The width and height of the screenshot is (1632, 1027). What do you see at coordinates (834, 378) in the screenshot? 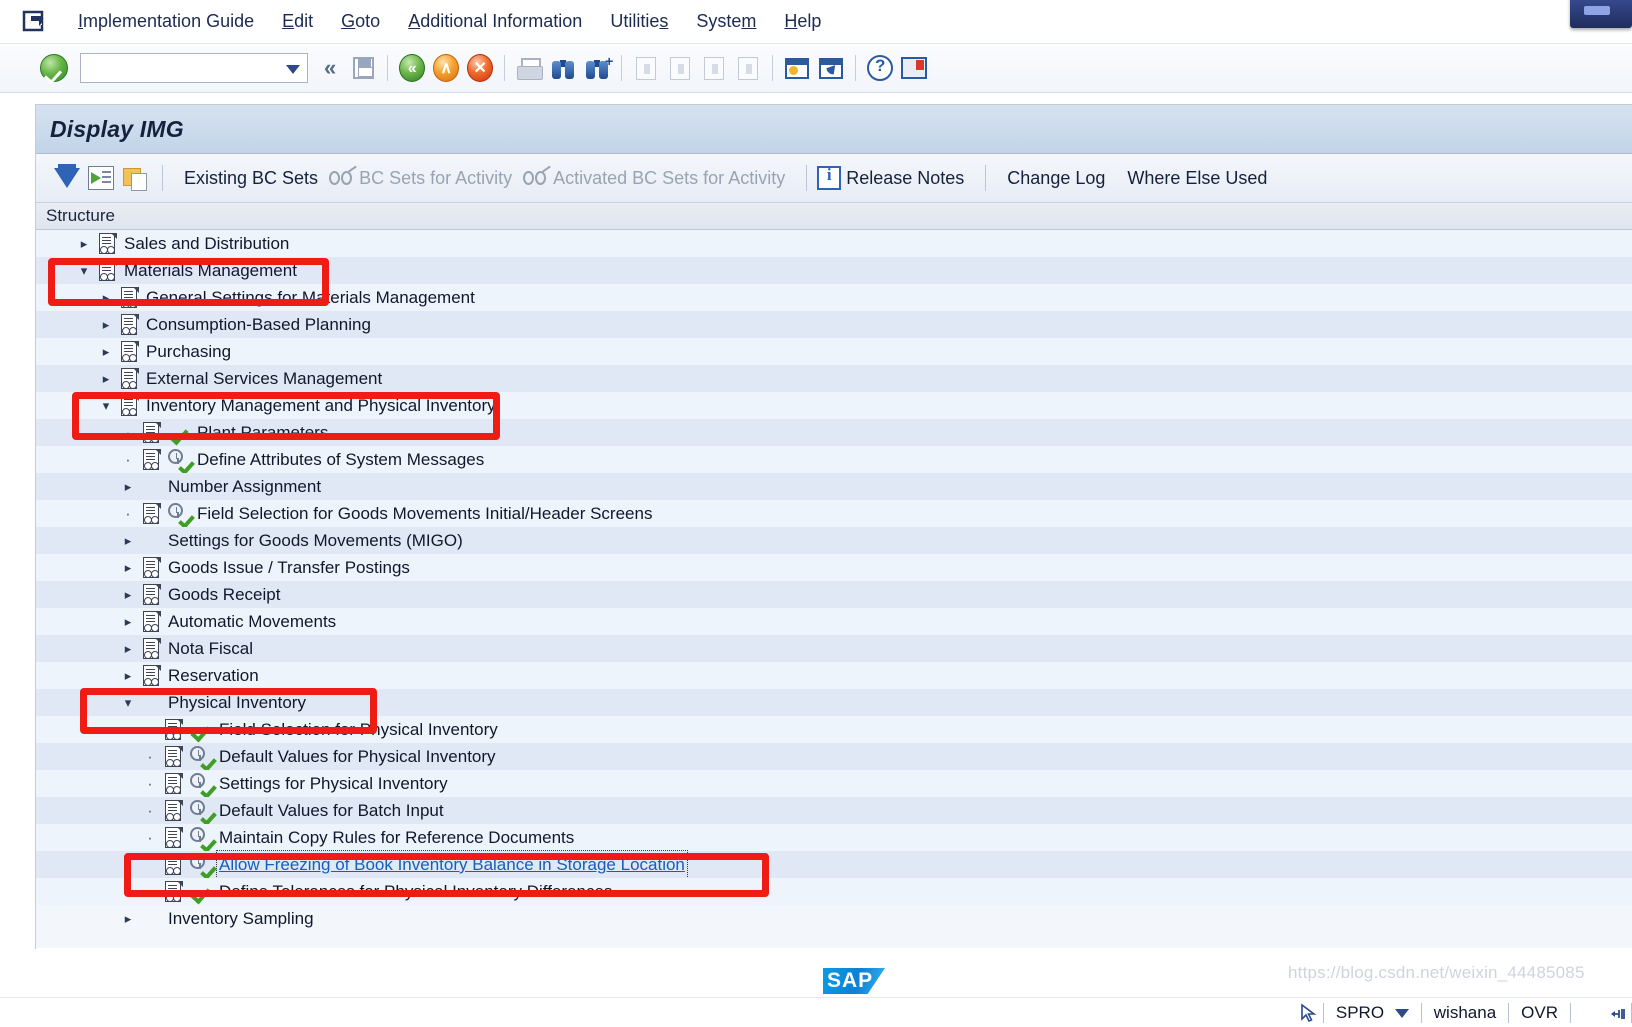
I see `tree-row: External Services Management` at bounding box center [834, 378].